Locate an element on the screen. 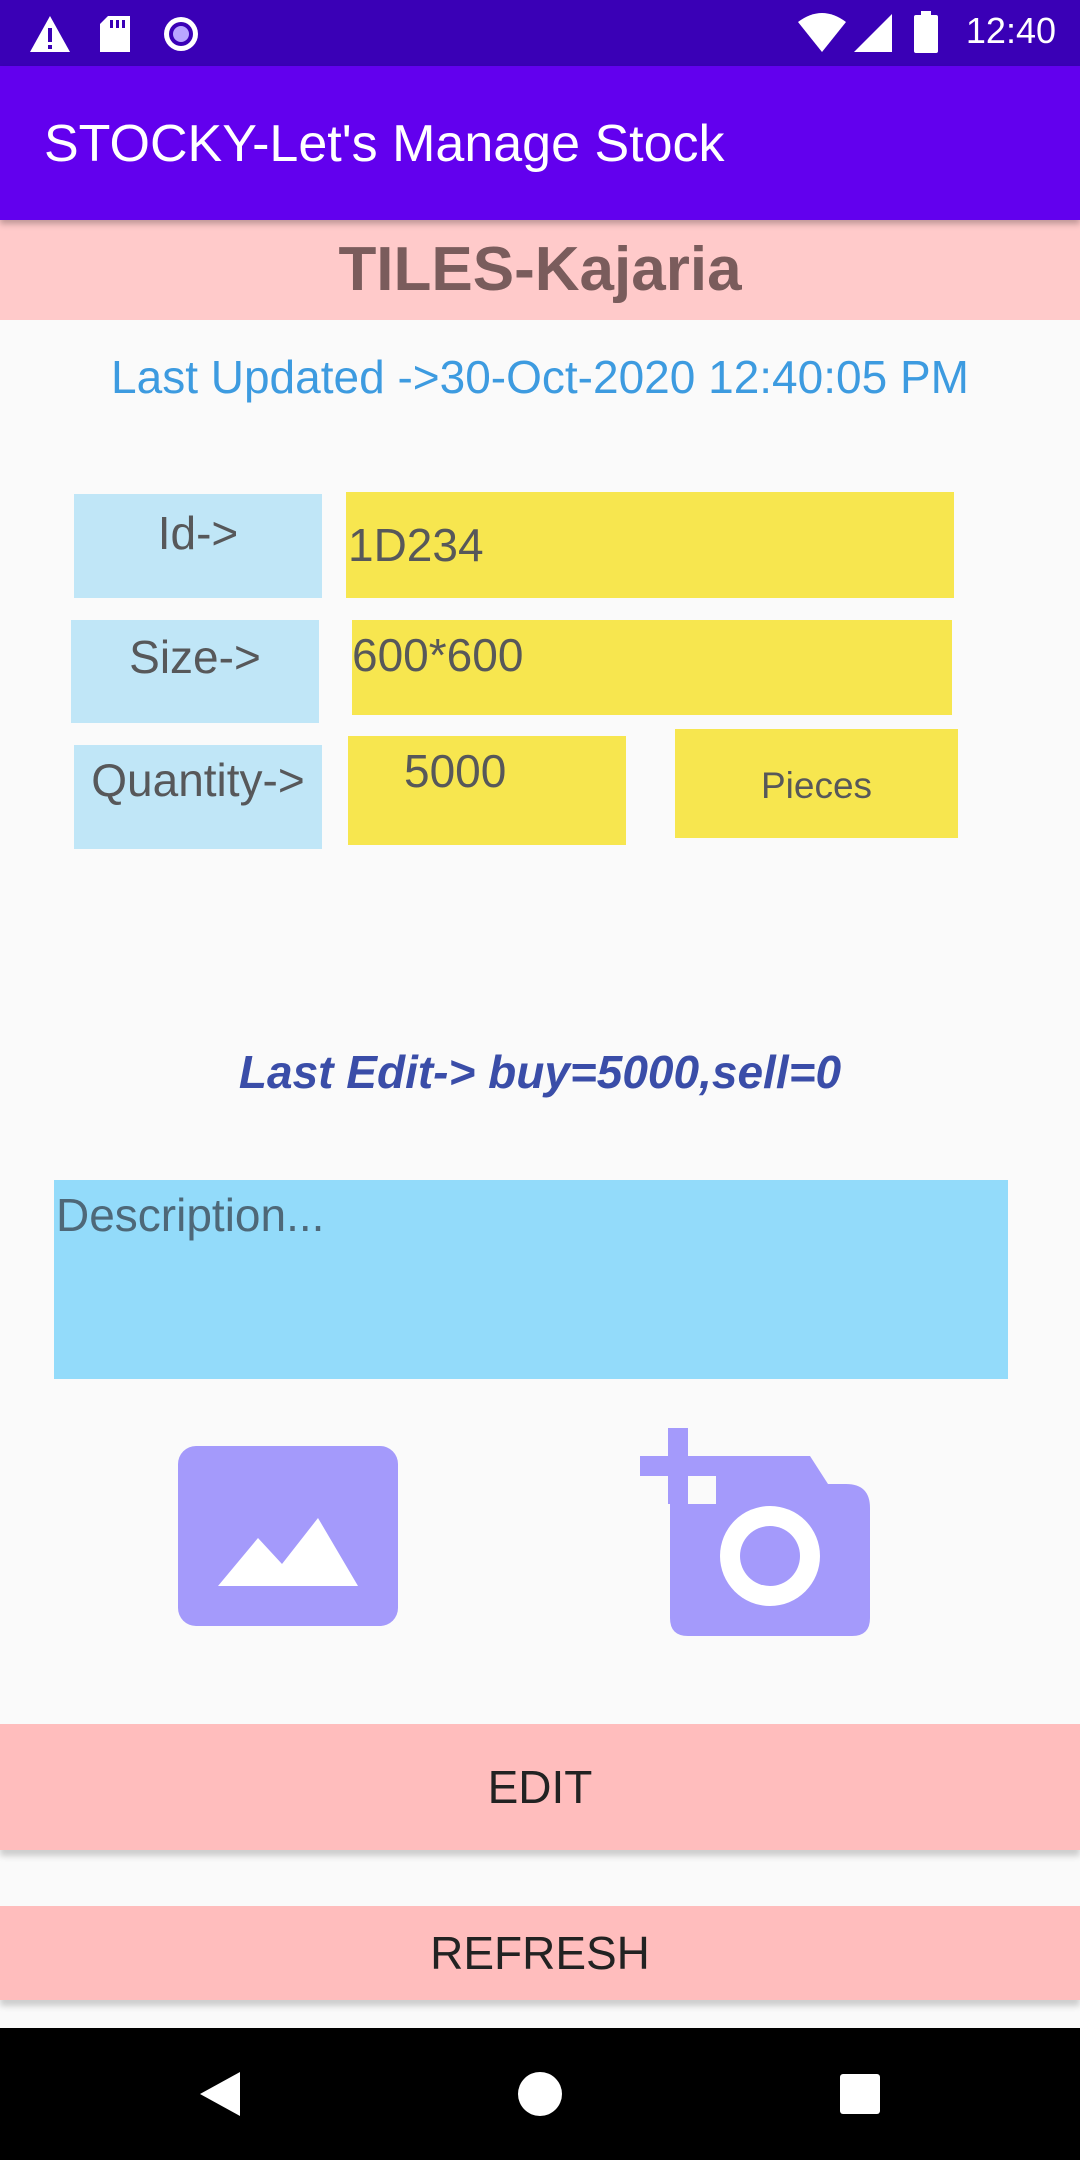 This screenshot has width=1080, height=2160. unit-select: Pieces is located at coordinates (816, 783).